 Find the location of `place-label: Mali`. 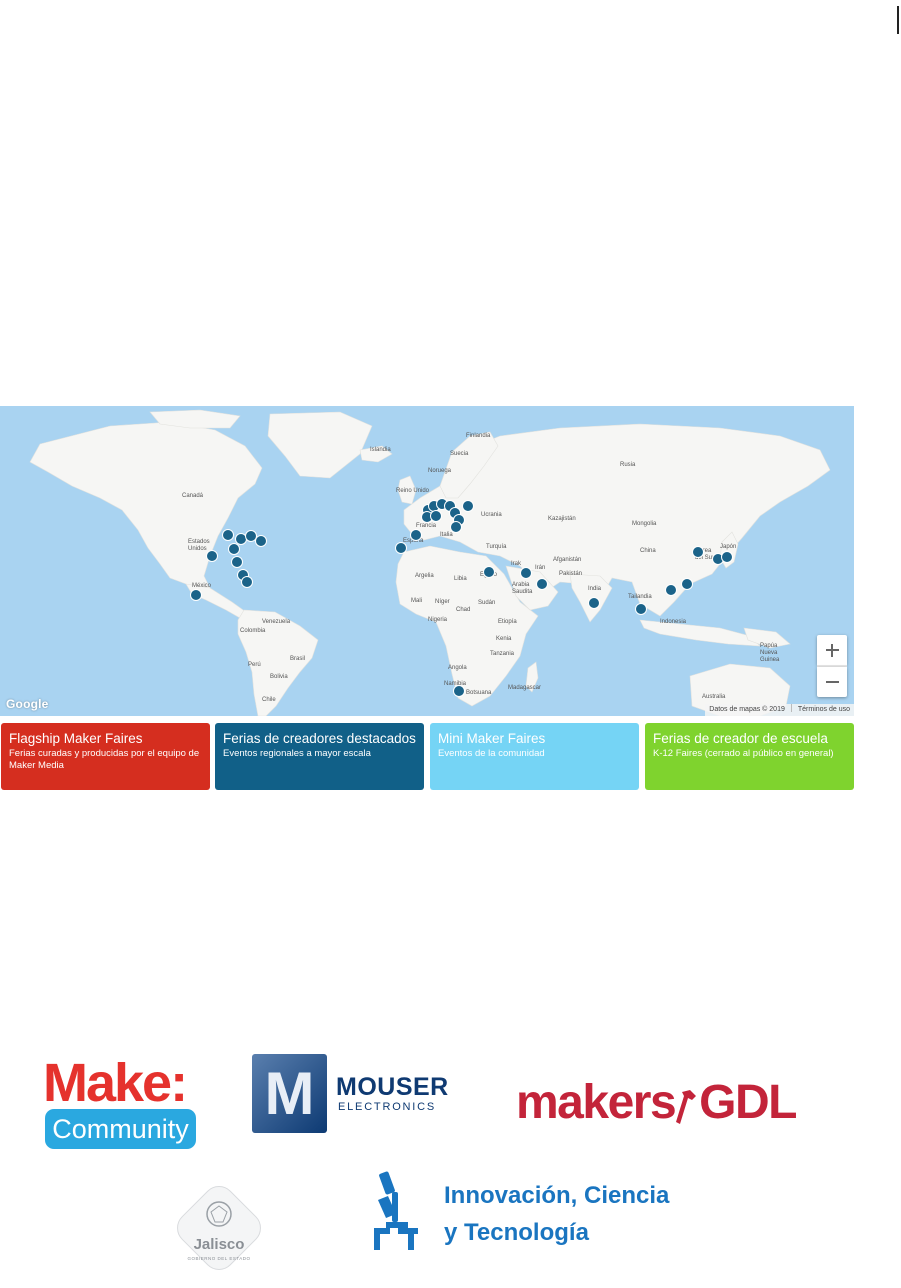

place-label: Mali is located at coordinates (417, 601).